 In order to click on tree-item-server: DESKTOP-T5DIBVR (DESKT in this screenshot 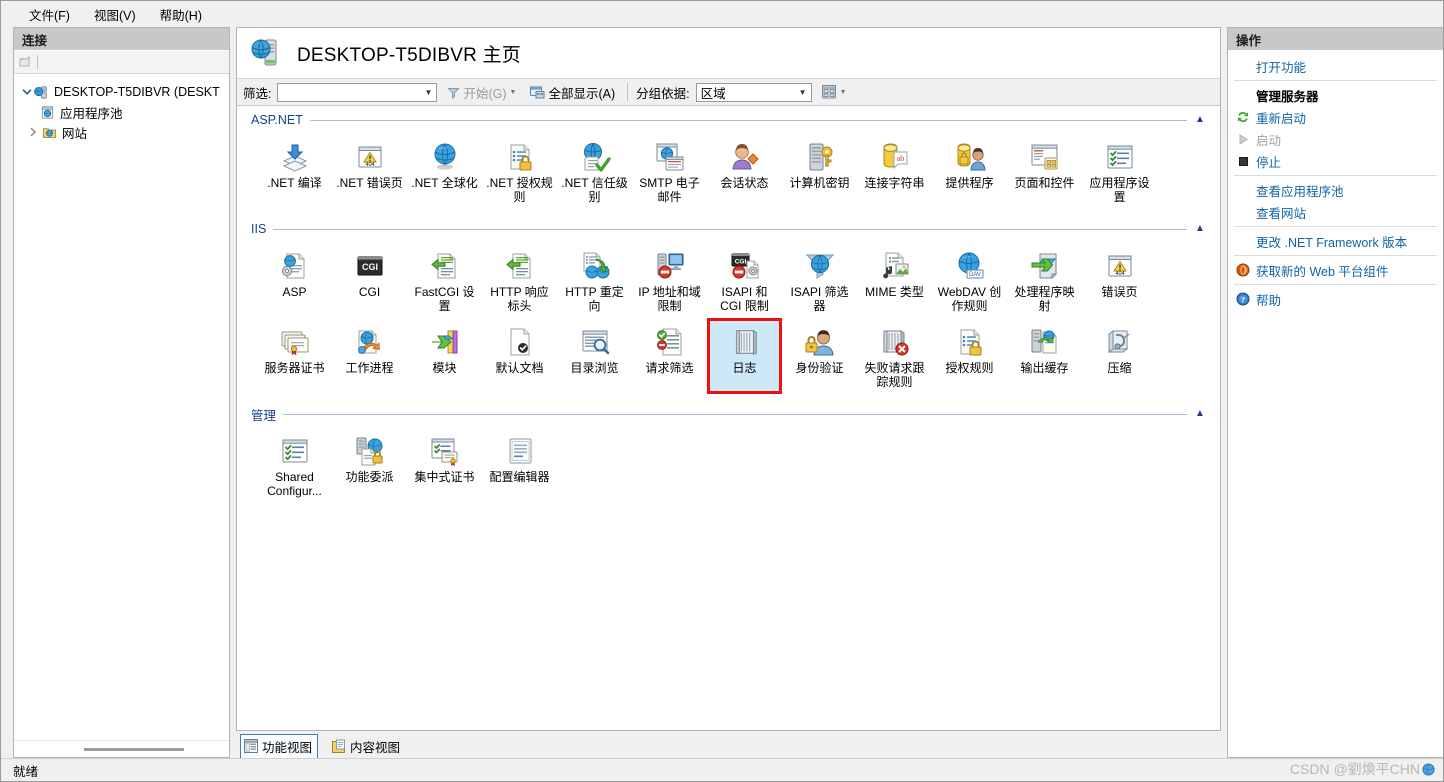, I will do `click(121, 92)`.